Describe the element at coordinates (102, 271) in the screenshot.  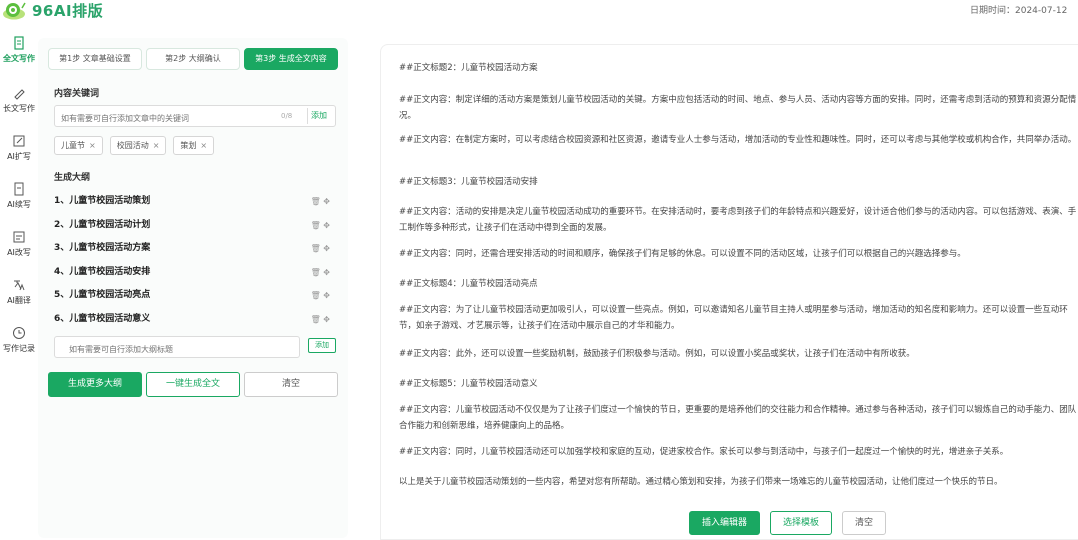
I see `outline-item-text: 4、儿童节校园活动安排` at that location.